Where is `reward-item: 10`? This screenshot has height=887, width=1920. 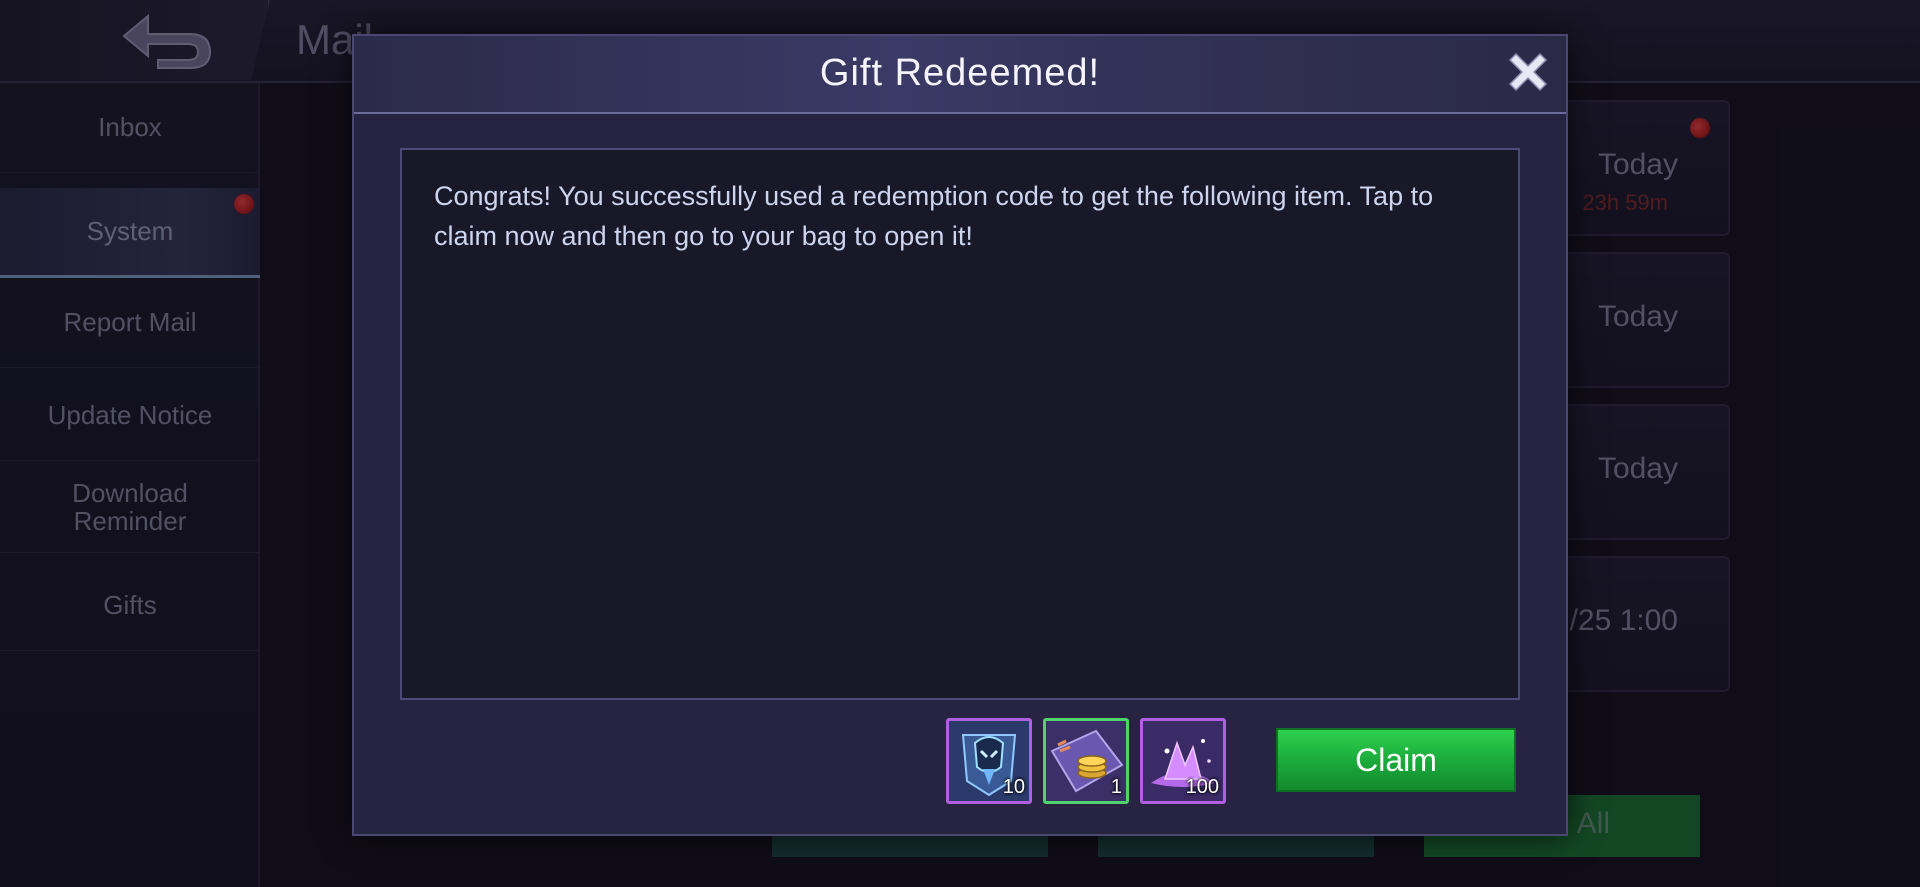
reward-item: 10 is located at coordinates (989, 761).